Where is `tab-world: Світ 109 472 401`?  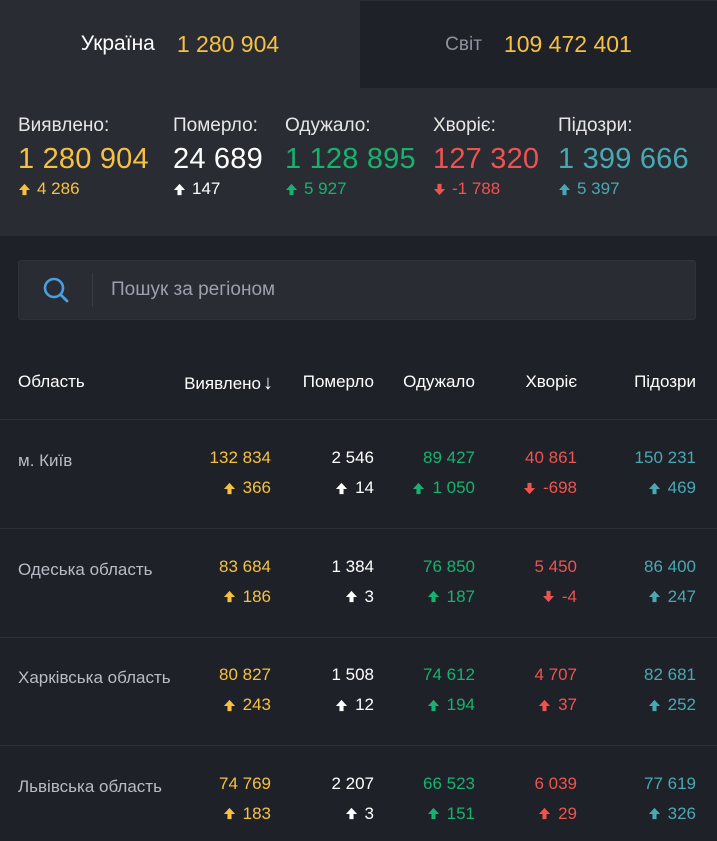
tab-world: Світ 109 472 401 is located at coordinates (538, 44).